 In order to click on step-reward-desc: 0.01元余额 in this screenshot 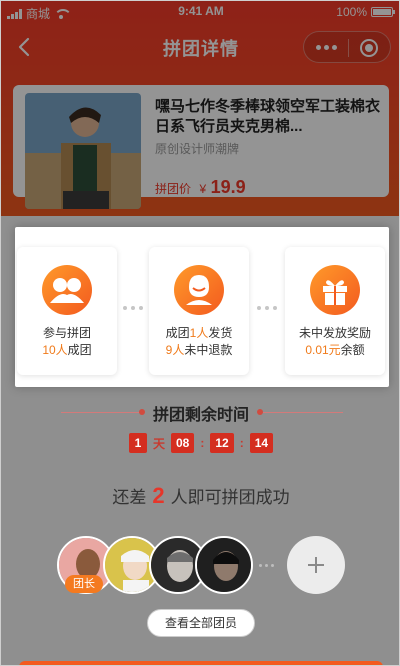, I will do `click(335, 350)`.